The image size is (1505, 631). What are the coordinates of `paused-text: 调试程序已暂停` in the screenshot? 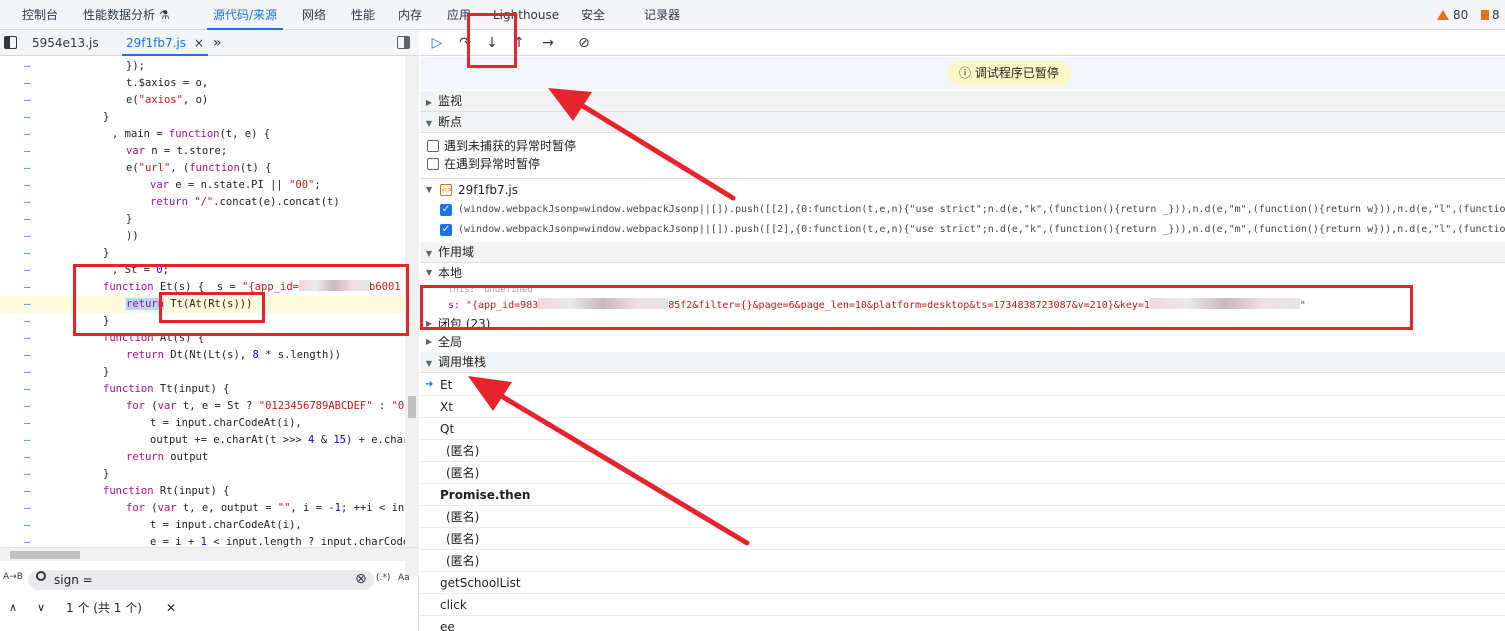 It's located at (1016, 73).